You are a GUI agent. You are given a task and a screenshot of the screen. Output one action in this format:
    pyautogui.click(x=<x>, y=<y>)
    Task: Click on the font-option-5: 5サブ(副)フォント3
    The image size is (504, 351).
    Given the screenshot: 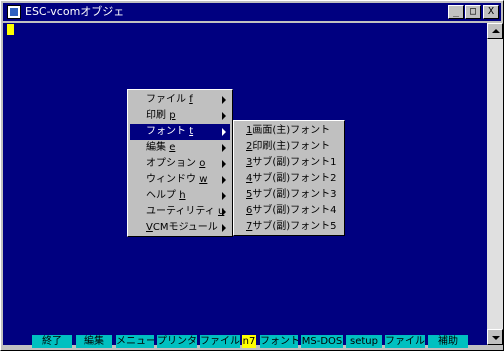 What is the action you would take?
    pyautogui.click(x=289, y=195)
    